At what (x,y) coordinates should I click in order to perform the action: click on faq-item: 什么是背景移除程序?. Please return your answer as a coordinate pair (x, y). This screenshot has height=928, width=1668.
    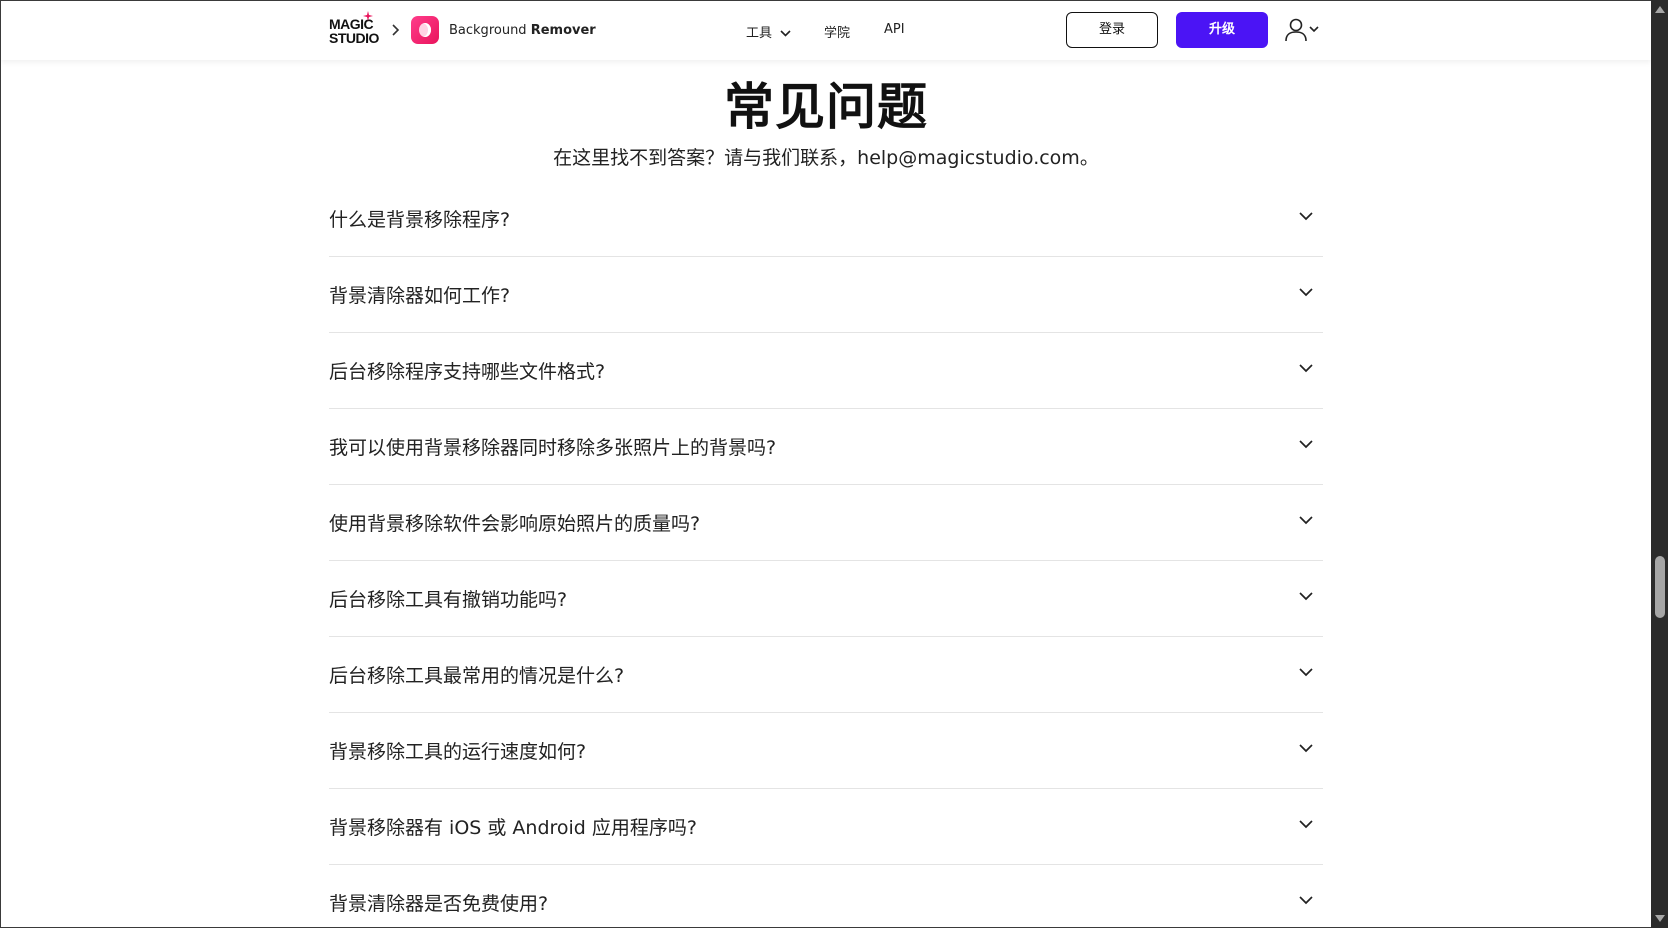
    Looking at the image, I should click on (826, 219).